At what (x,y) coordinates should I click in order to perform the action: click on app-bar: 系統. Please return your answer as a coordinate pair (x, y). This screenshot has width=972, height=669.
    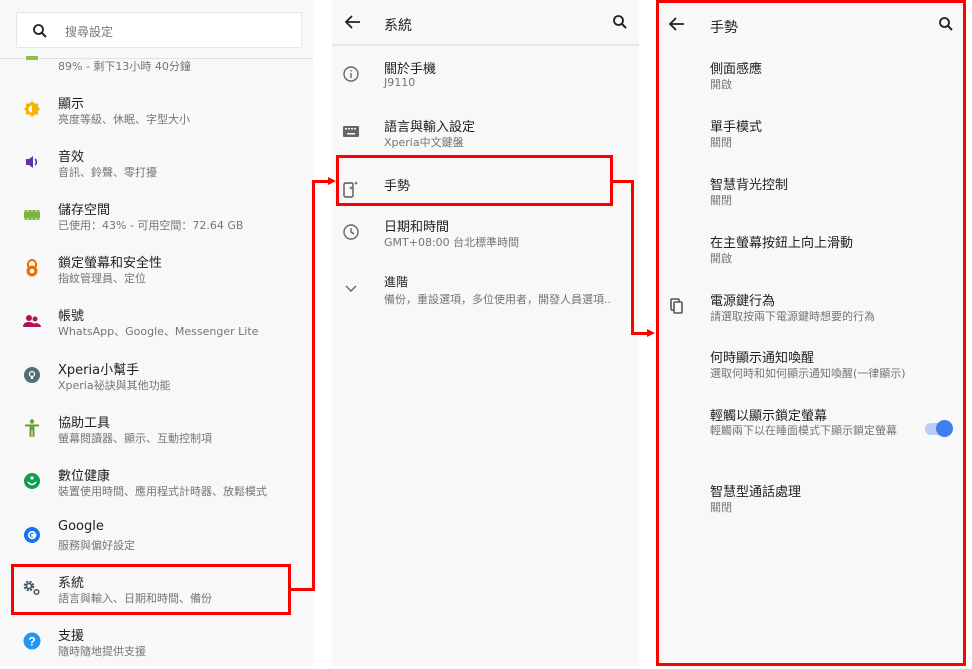
    Looking at the image, I should click on (485, 22).